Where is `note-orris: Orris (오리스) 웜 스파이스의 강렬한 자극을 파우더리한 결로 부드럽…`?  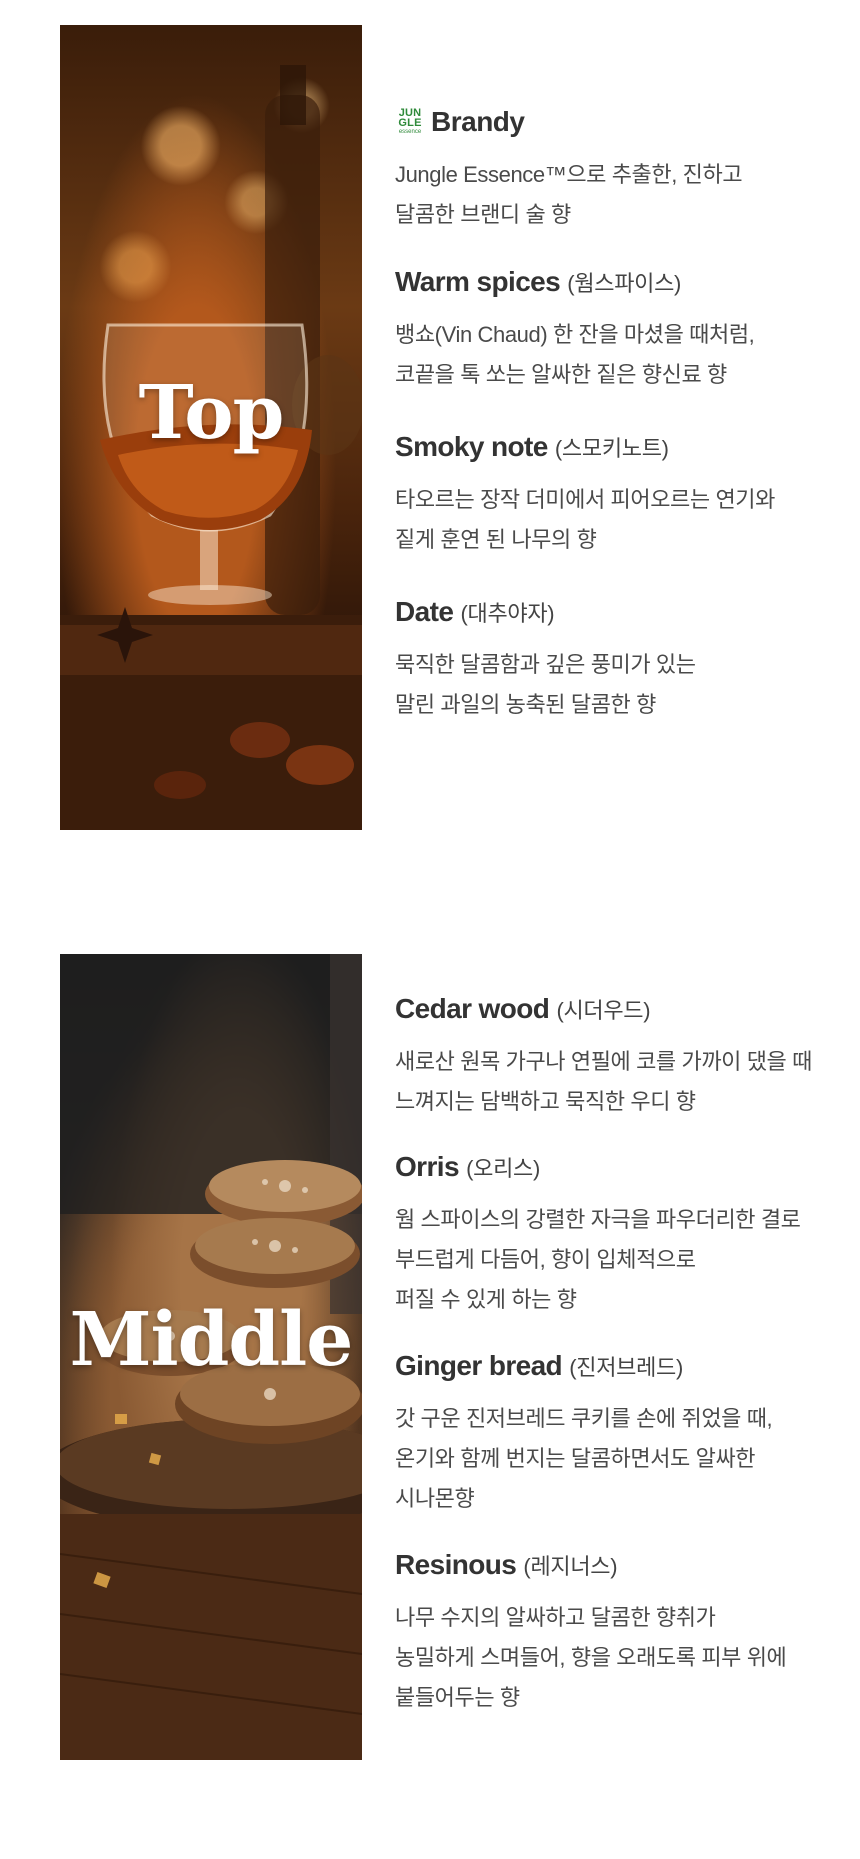
note-orris: Orris (오리스) 웜 스파이스의 강렬한 자극을 파우더리한 결로 부드럽… is located at coordinates (625, 1235).